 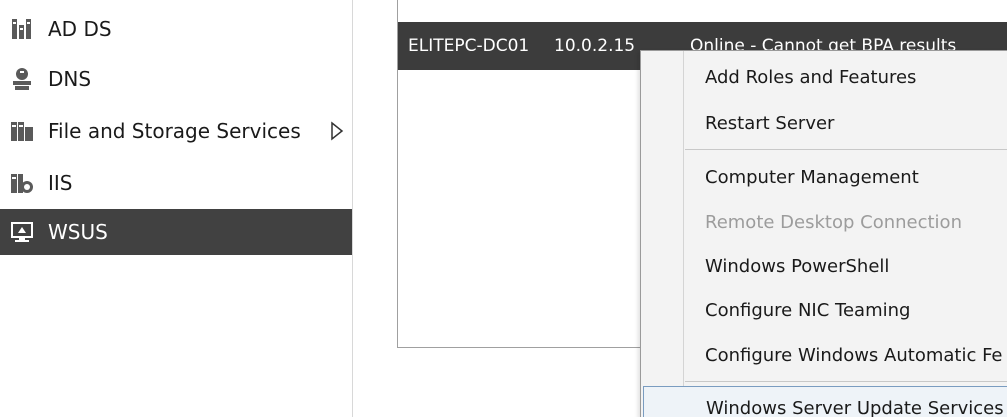 I want to click on nav-item-ad-ds: AD DS, so click(x=176, y=29).